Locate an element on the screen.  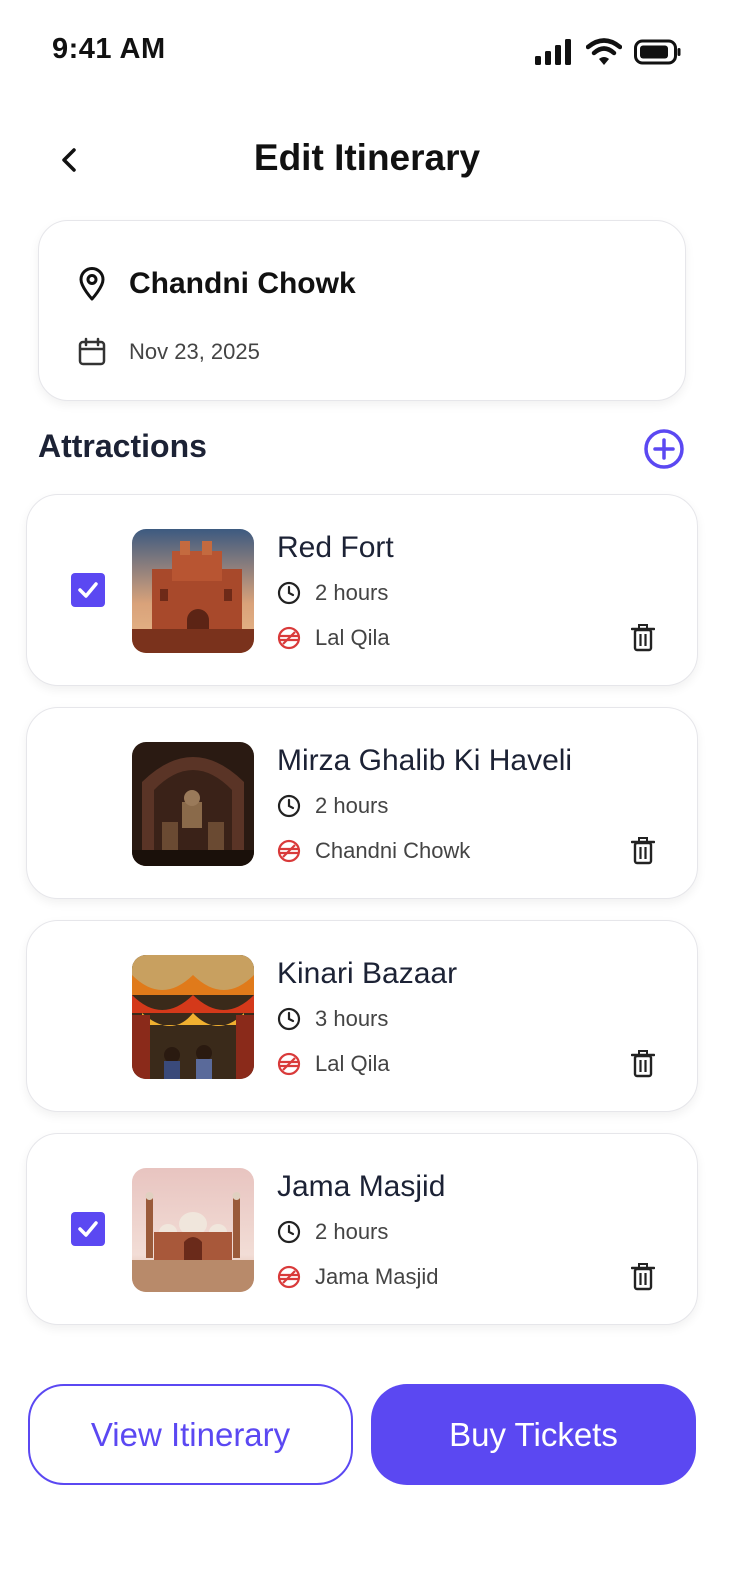
trip-location-row: Chandni Chowk is located at coordinates (216, 284).